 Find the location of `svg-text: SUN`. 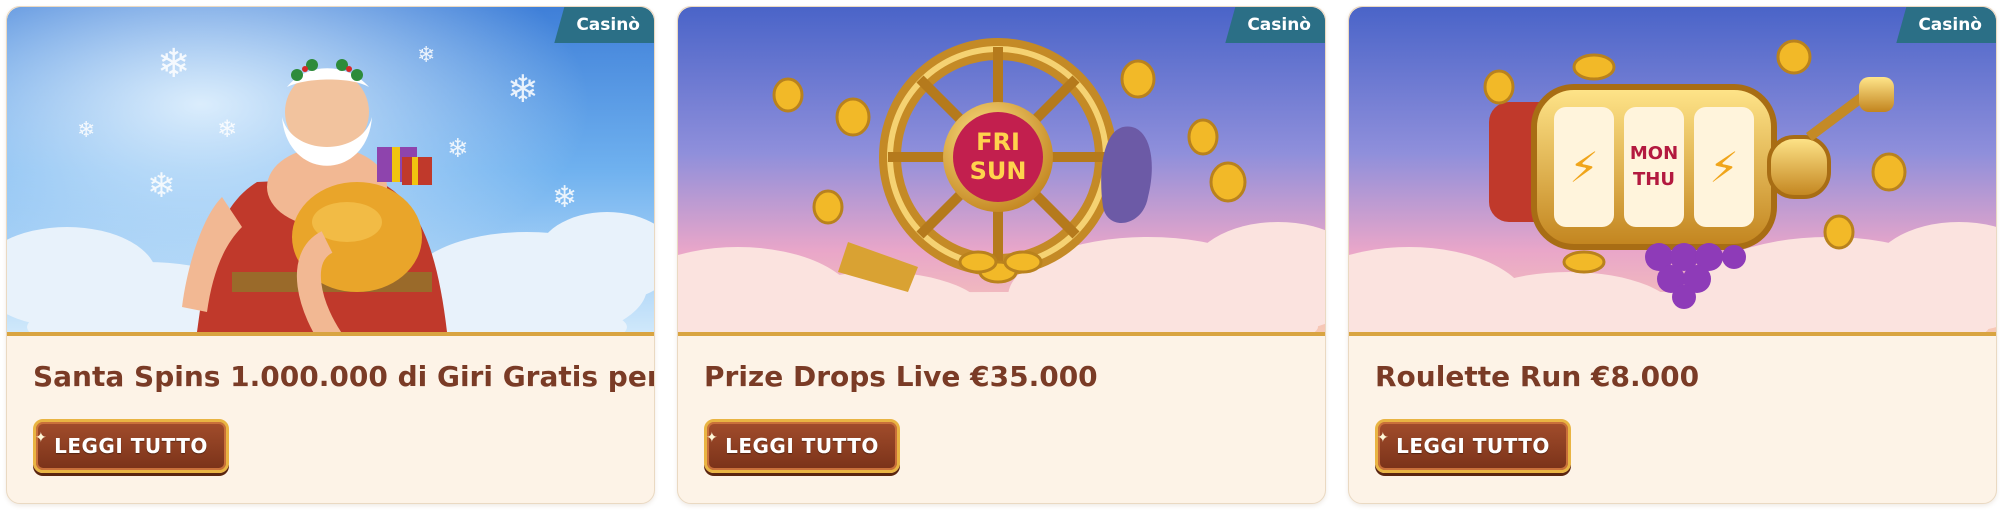

svg-text: SUN is located at coordinates (998, 171).